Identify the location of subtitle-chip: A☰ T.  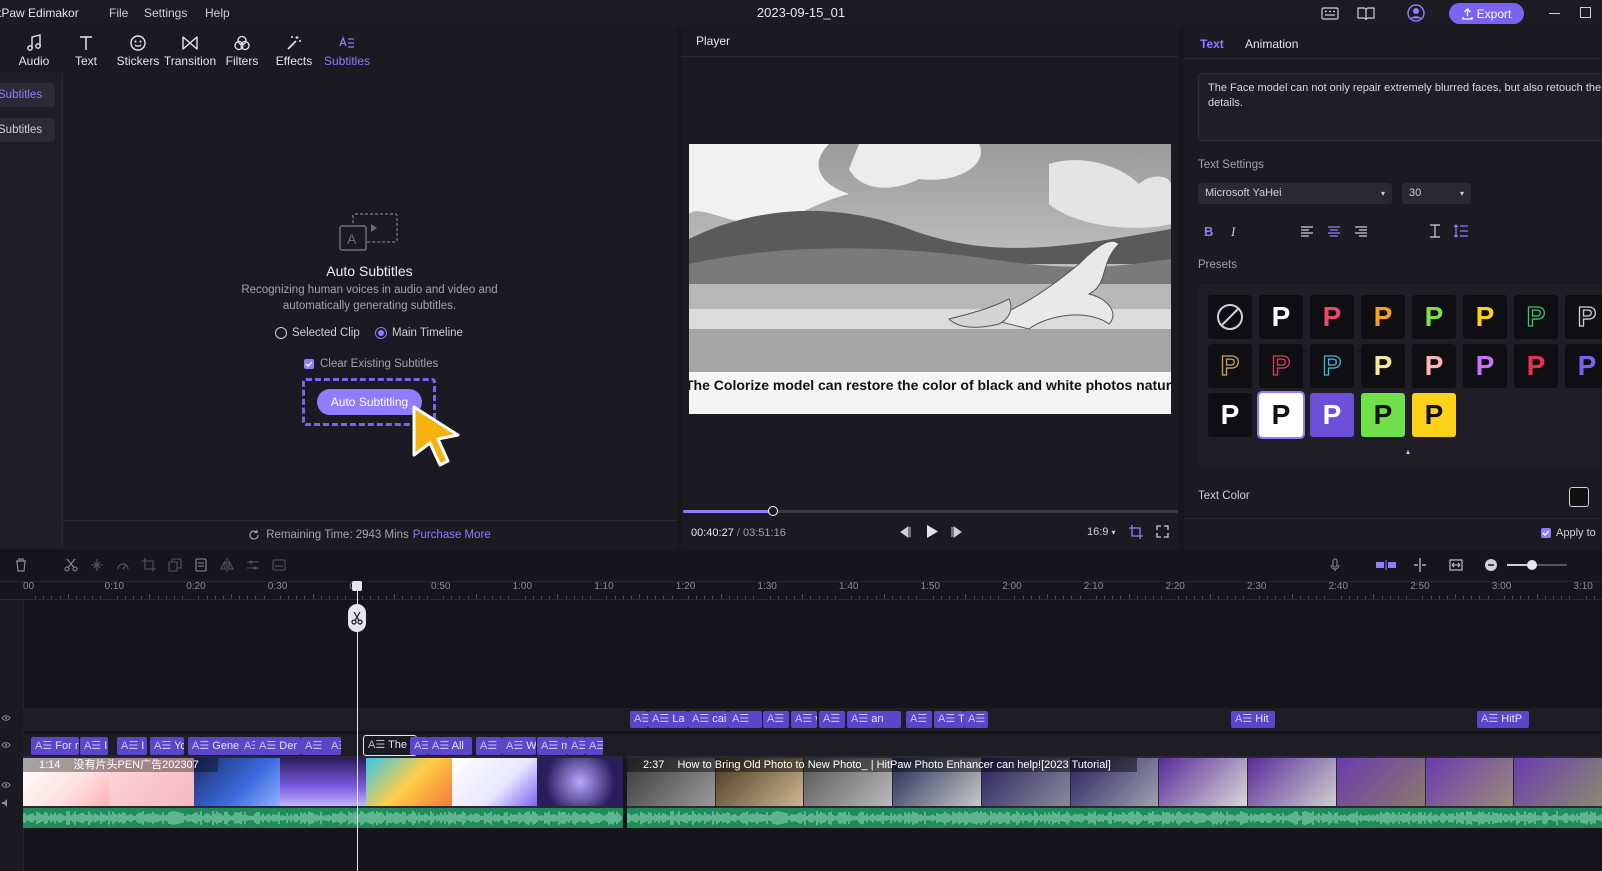
(949, 719).